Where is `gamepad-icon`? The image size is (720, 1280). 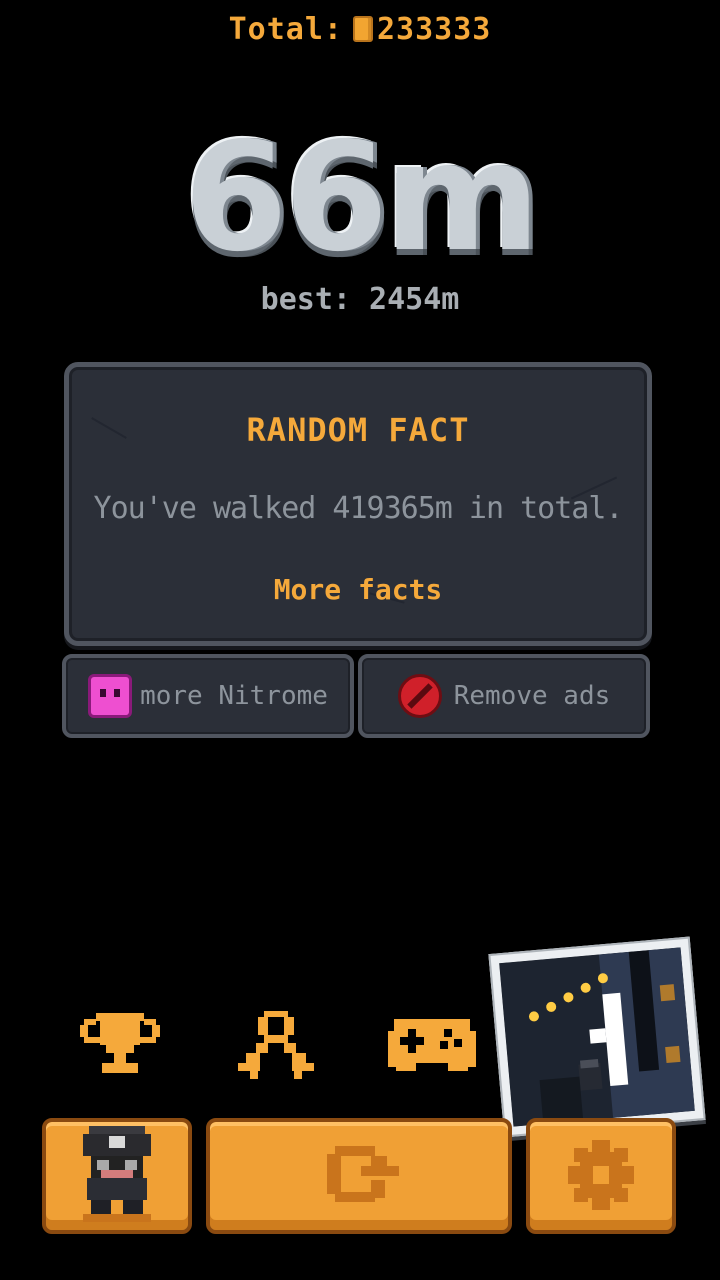 gamepad-icon is located at coordinates (432, 1045).